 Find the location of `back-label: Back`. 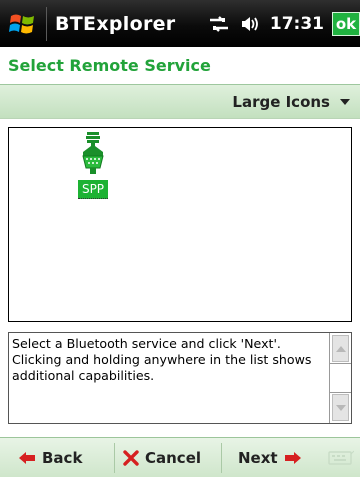

back-label: Back is located at coordinates (62, 458).